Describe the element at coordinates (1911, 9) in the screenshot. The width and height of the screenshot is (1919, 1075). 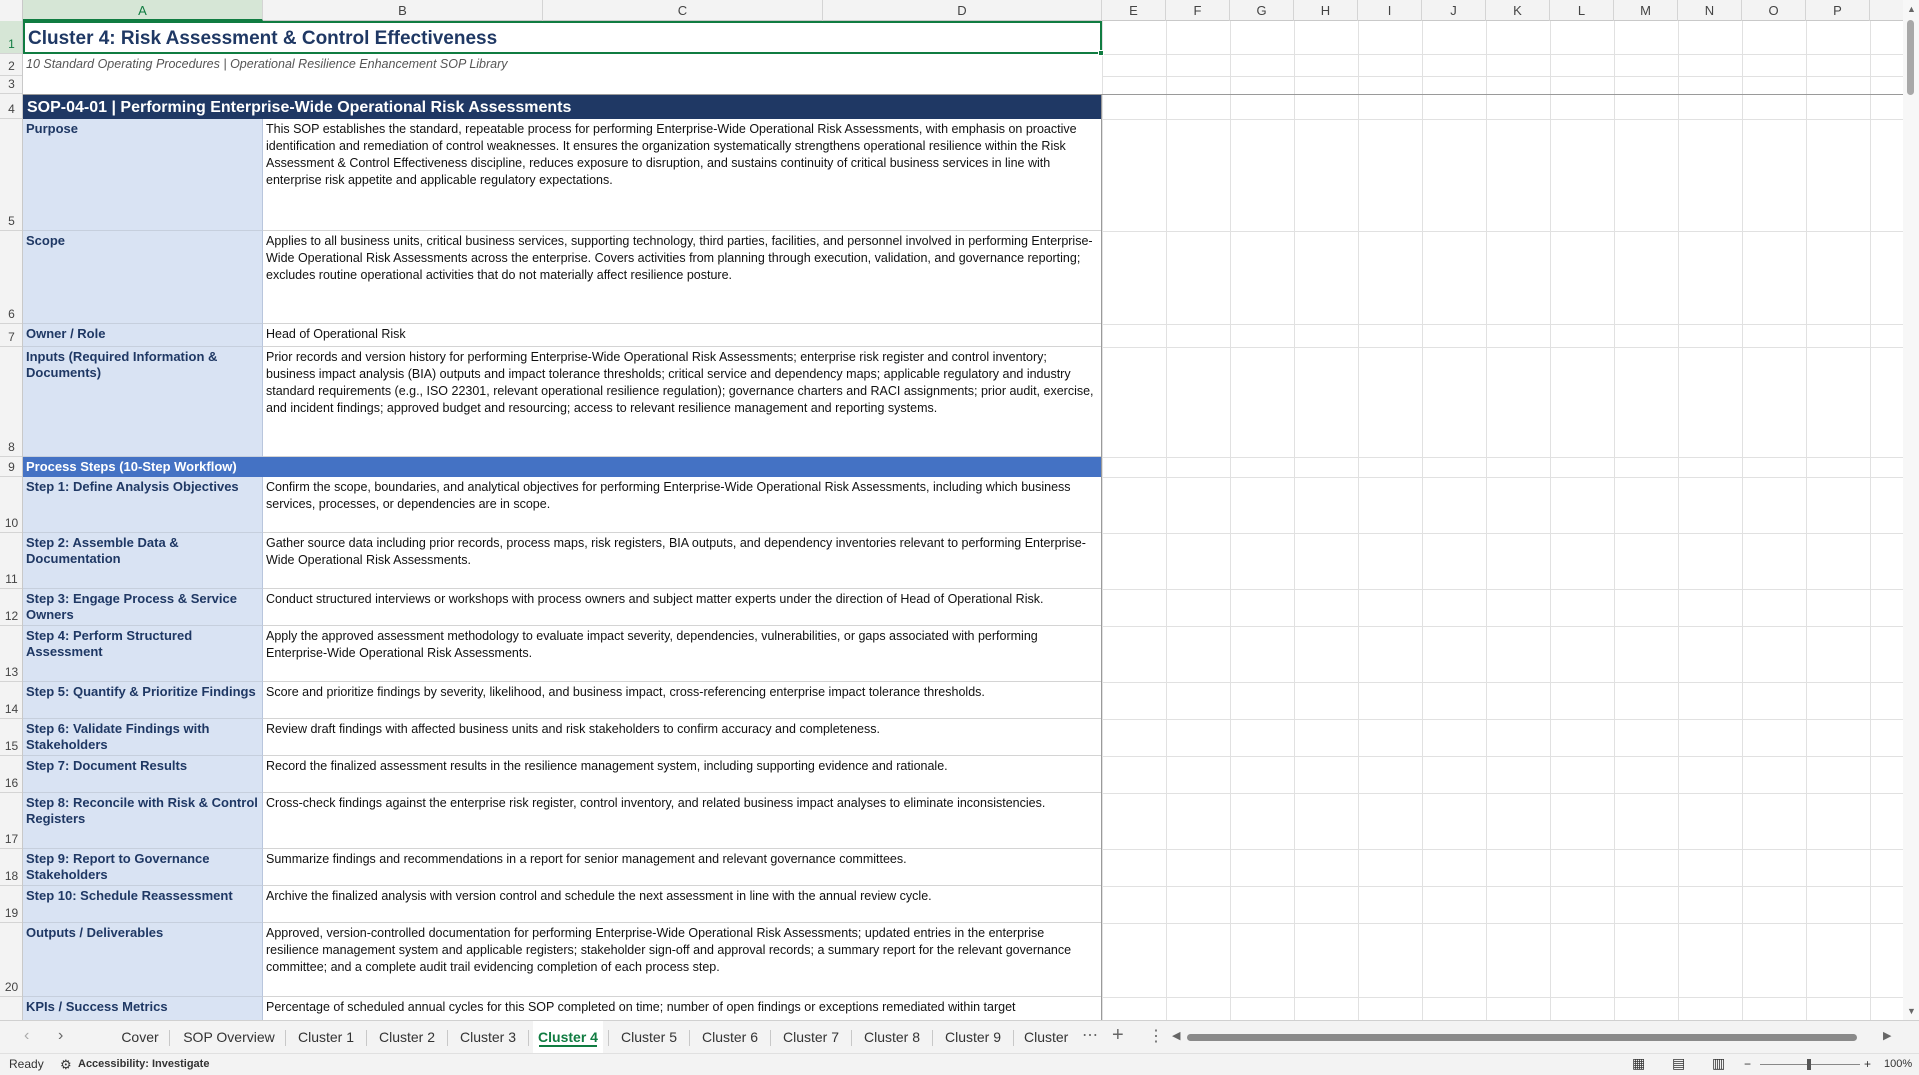
I see `scroll-up-icon: ▲` at that location.